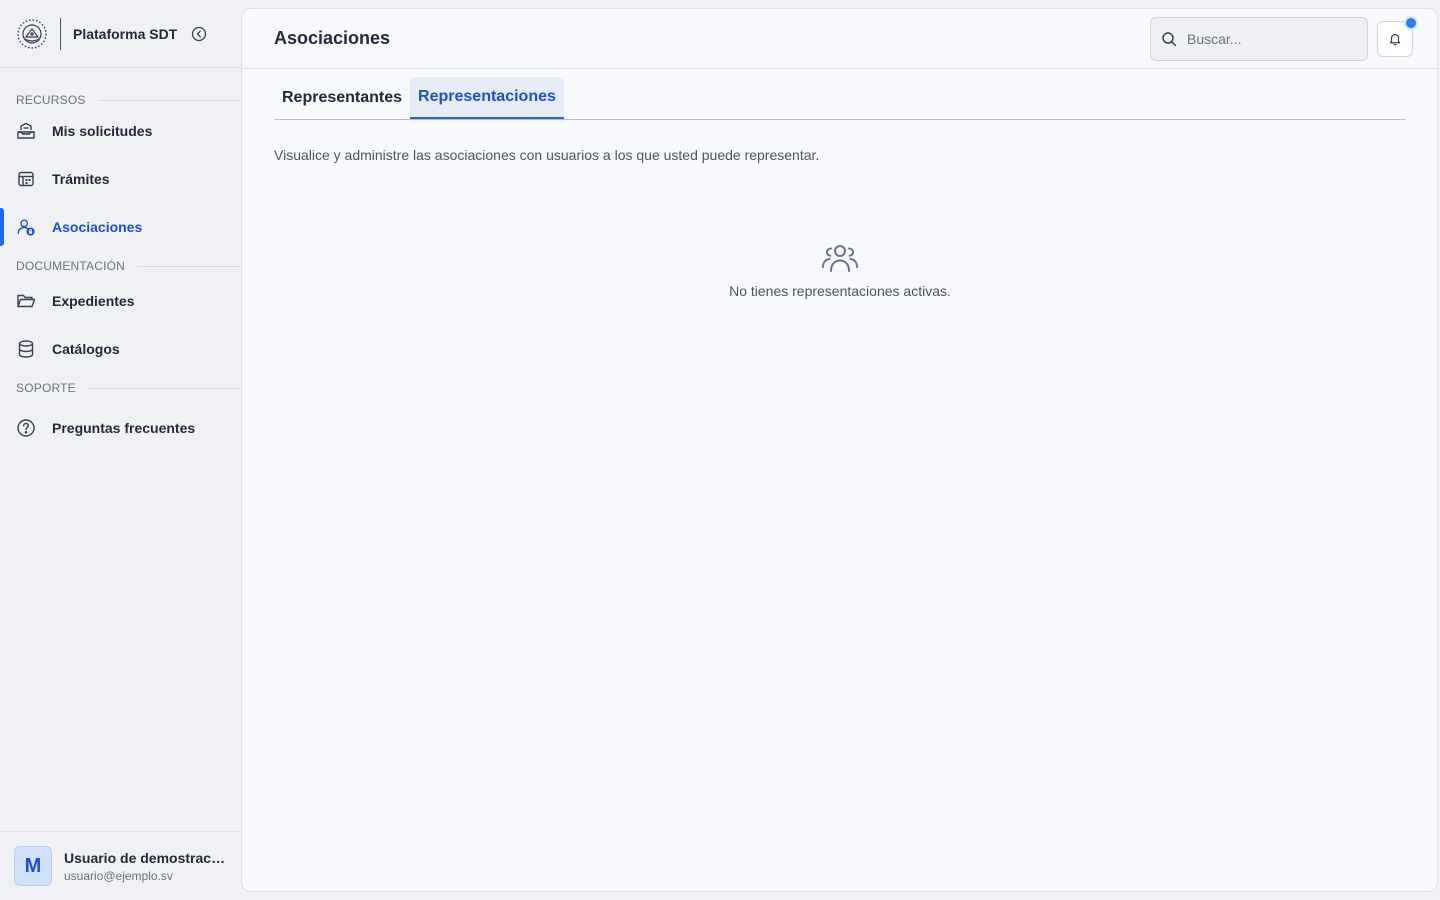  What do you see at coordinates (26, 349) in the screenshot?
I see `database-icon` at bounding box center [26, 349].